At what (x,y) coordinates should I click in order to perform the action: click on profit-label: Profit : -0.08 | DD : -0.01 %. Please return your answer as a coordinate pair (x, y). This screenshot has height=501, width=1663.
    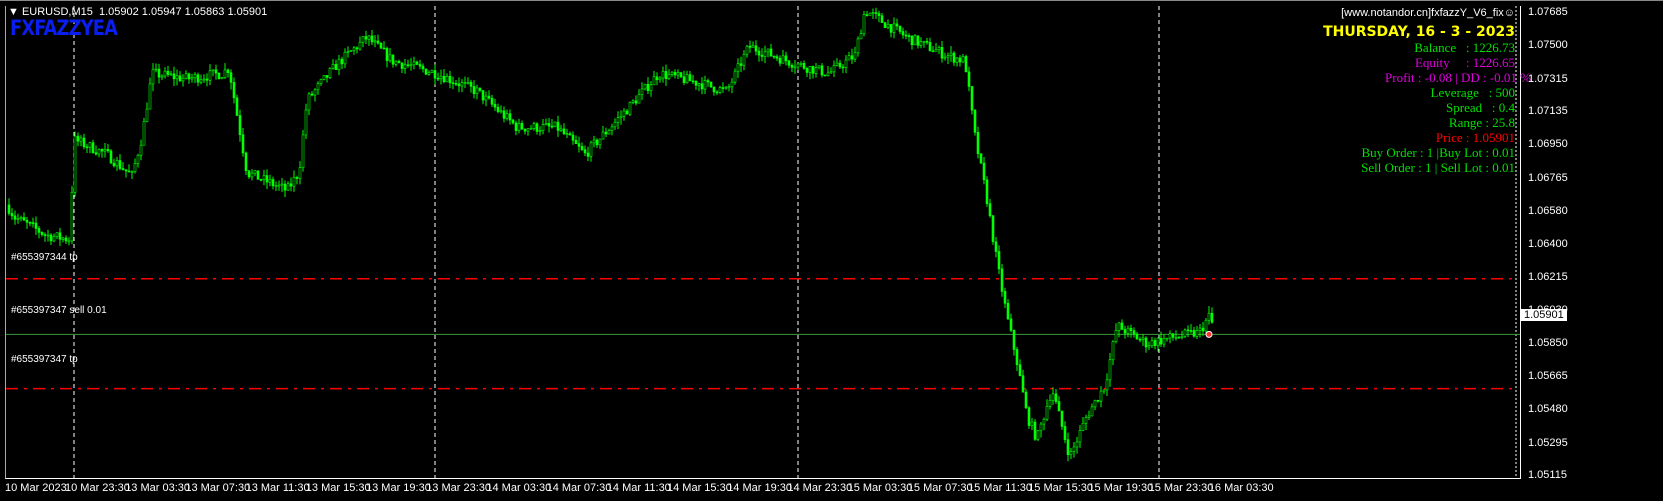
    Looking at the image, I should click on (1458, 77).